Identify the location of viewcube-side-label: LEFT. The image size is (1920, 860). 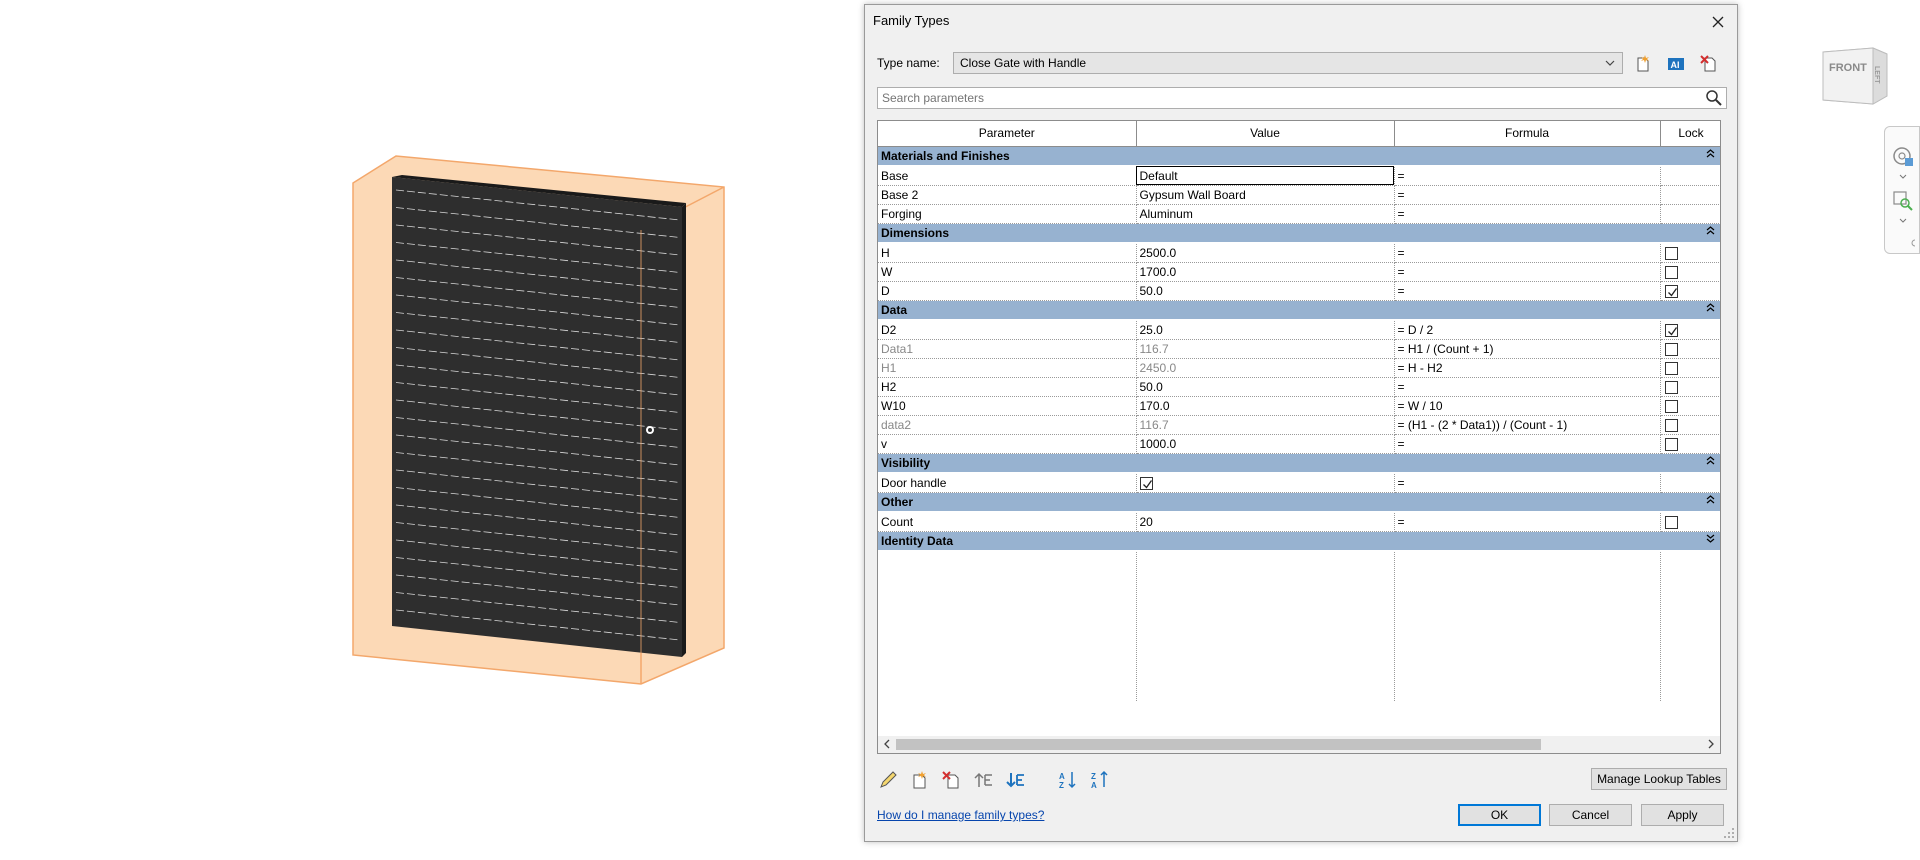
(1876, 75).